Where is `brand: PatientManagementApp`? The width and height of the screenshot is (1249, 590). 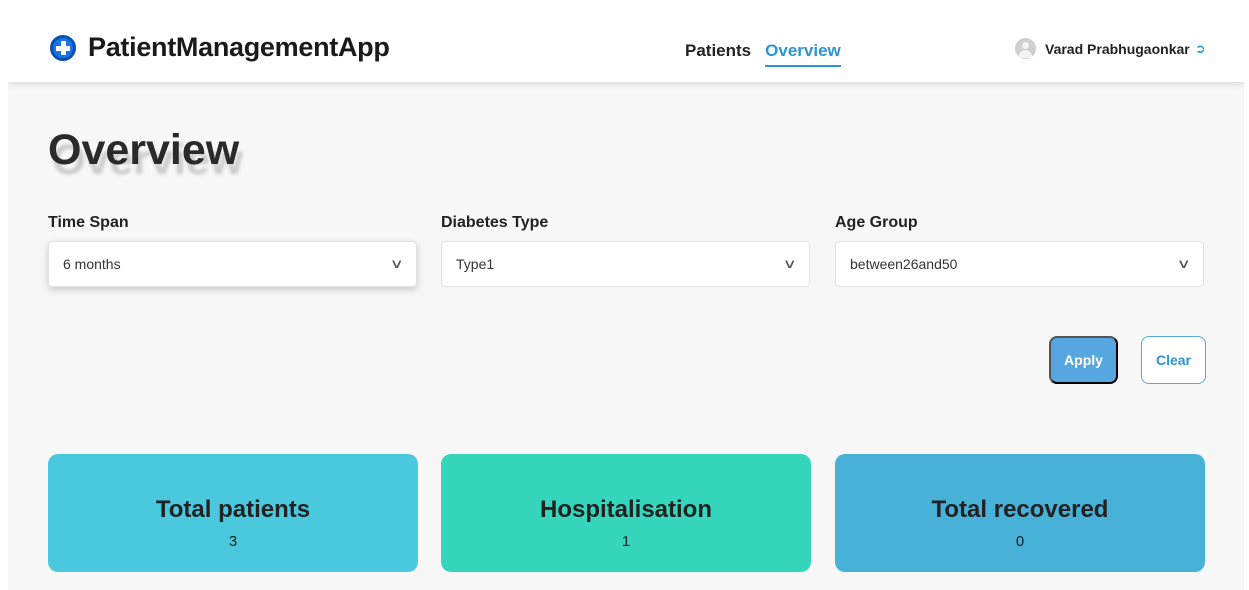 brand: PatientManagementApp is located at coordinates (220, 47).